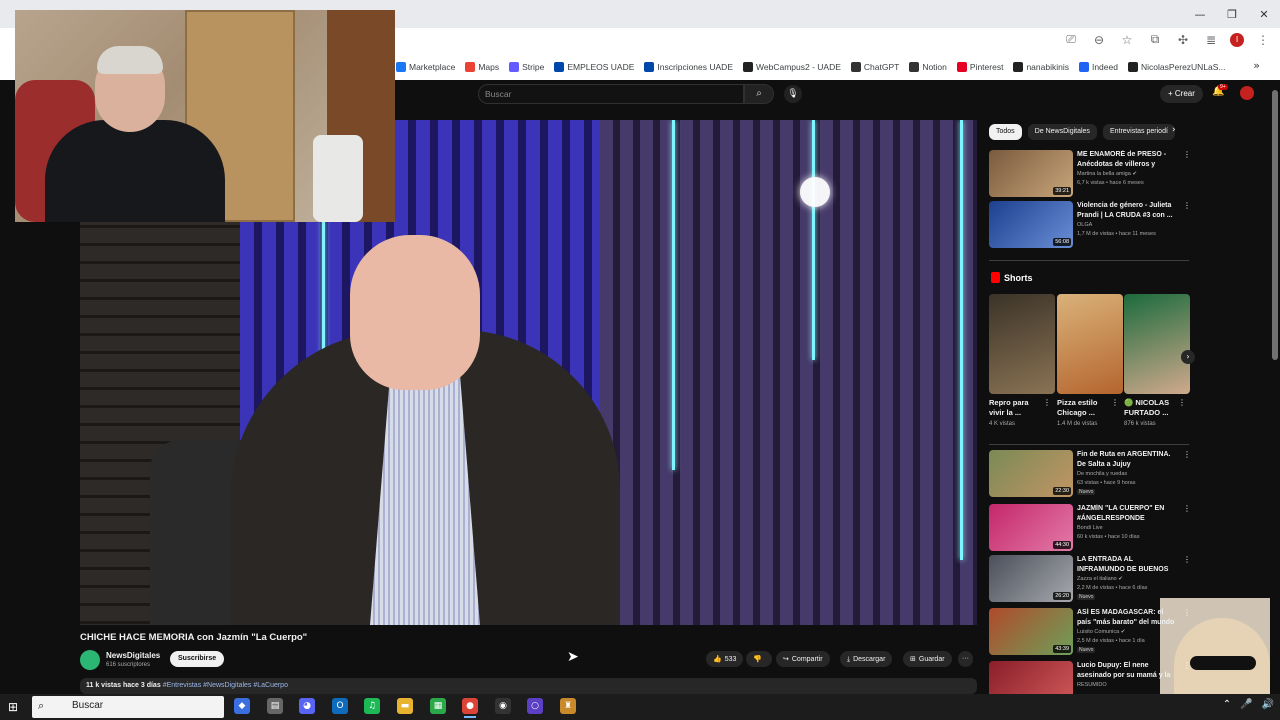 The width and height of the screenshot is (1280, 720). What do you see at coordinates (13, 707) in the screenshot?
I see `windows-start-icon: ⊞` at bounding box center [13, 707].